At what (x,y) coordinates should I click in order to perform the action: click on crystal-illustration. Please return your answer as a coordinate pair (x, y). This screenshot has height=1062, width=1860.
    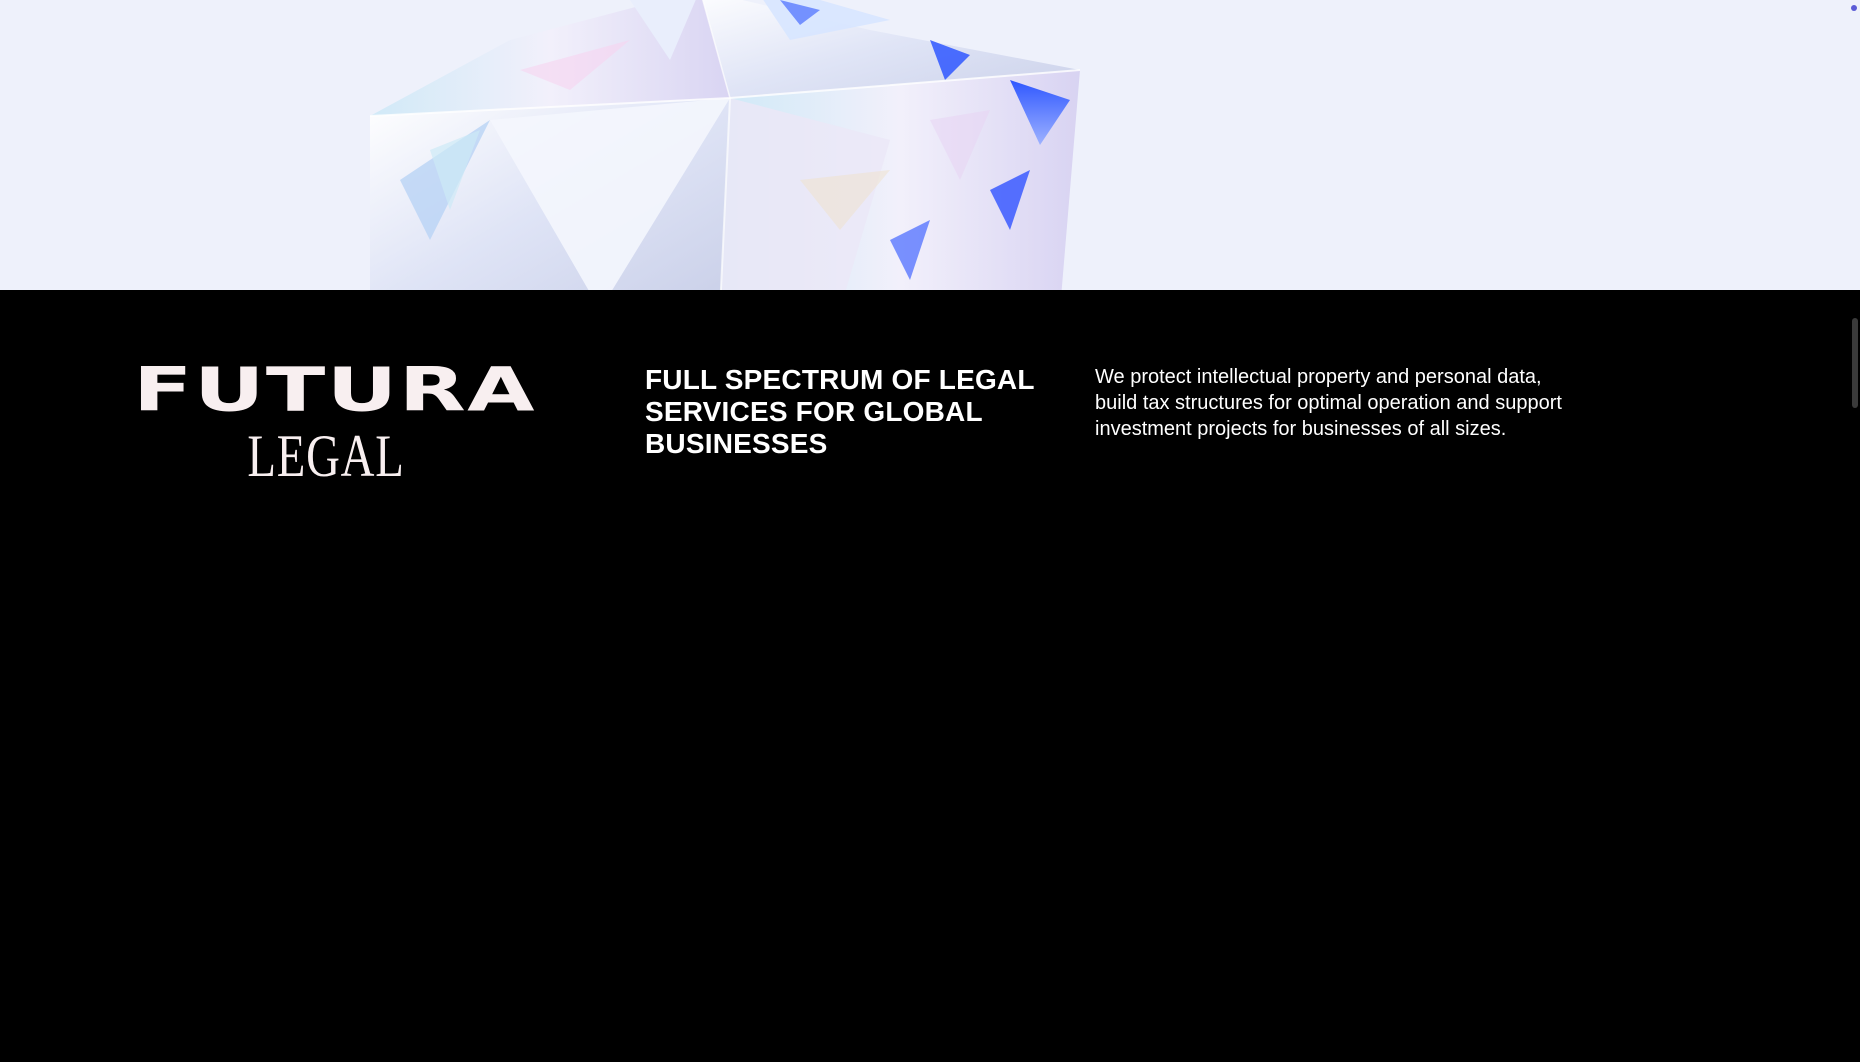
    Looking at the image, I should click on (725, 145).